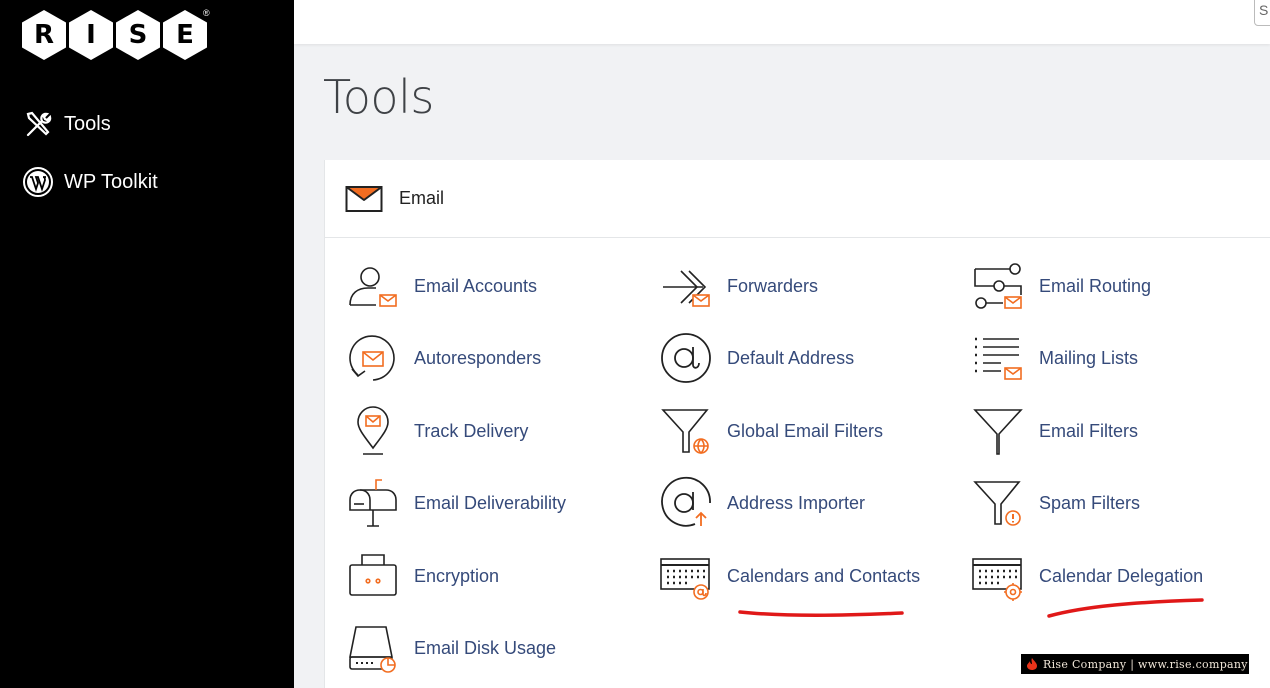  Describe the element at coordinates (478, 357) in the screenshot. I see `tool-label: Autoresponders` at that location.